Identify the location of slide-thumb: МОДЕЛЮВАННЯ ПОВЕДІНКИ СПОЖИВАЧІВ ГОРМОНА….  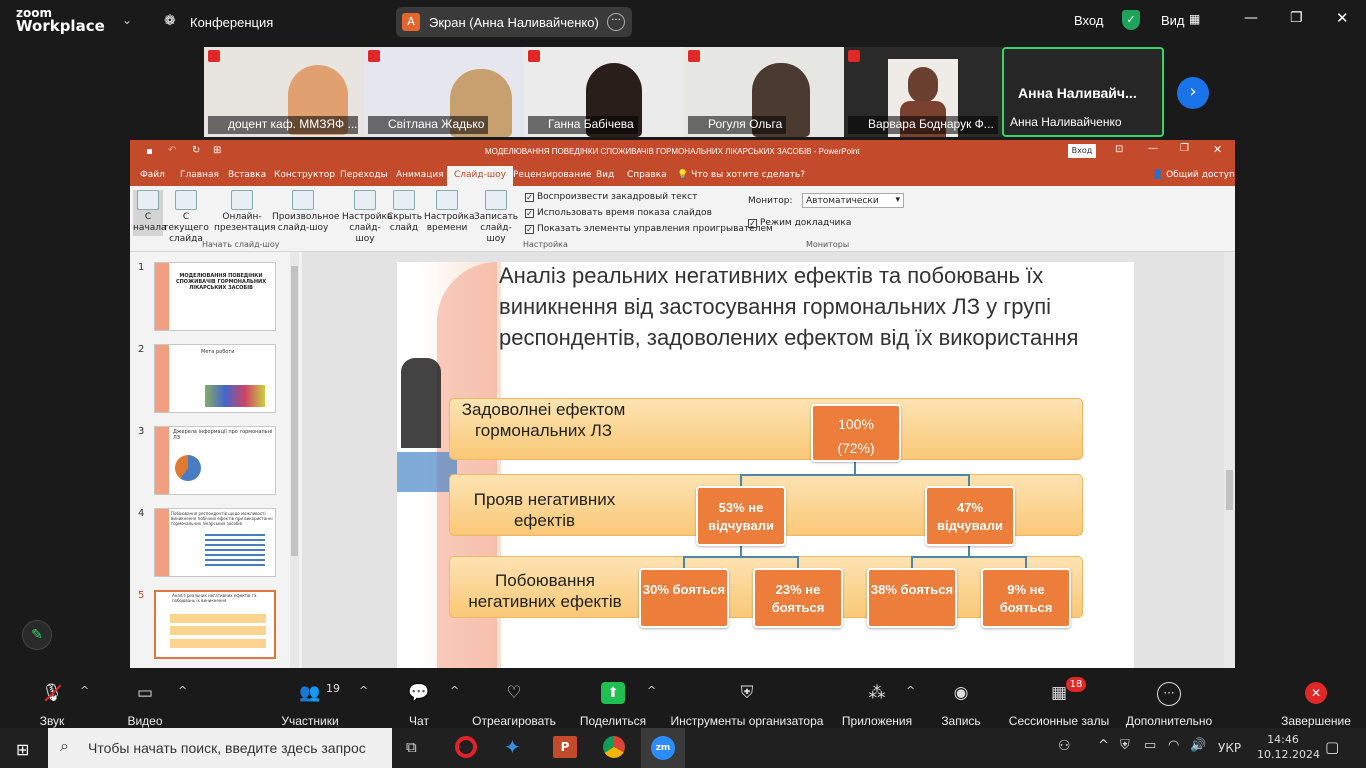
(215, 296).